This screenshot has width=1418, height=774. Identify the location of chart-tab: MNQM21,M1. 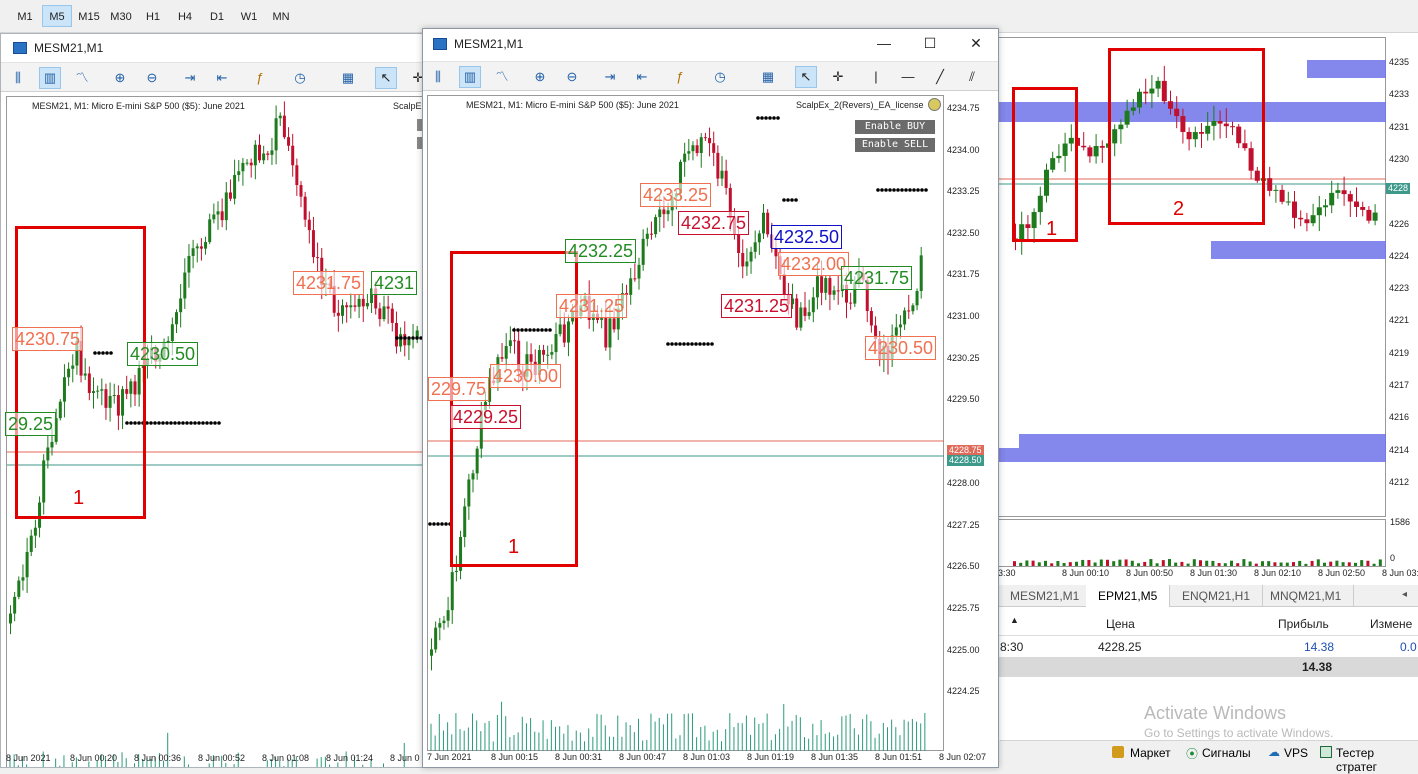
(1306, 596).